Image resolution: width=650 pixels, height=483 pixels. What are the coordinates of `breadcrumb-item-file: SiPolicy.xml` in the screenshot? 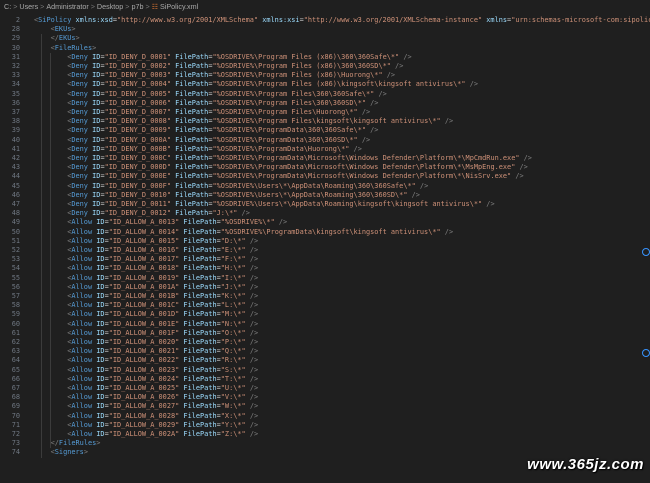 It's located at (179, 6).